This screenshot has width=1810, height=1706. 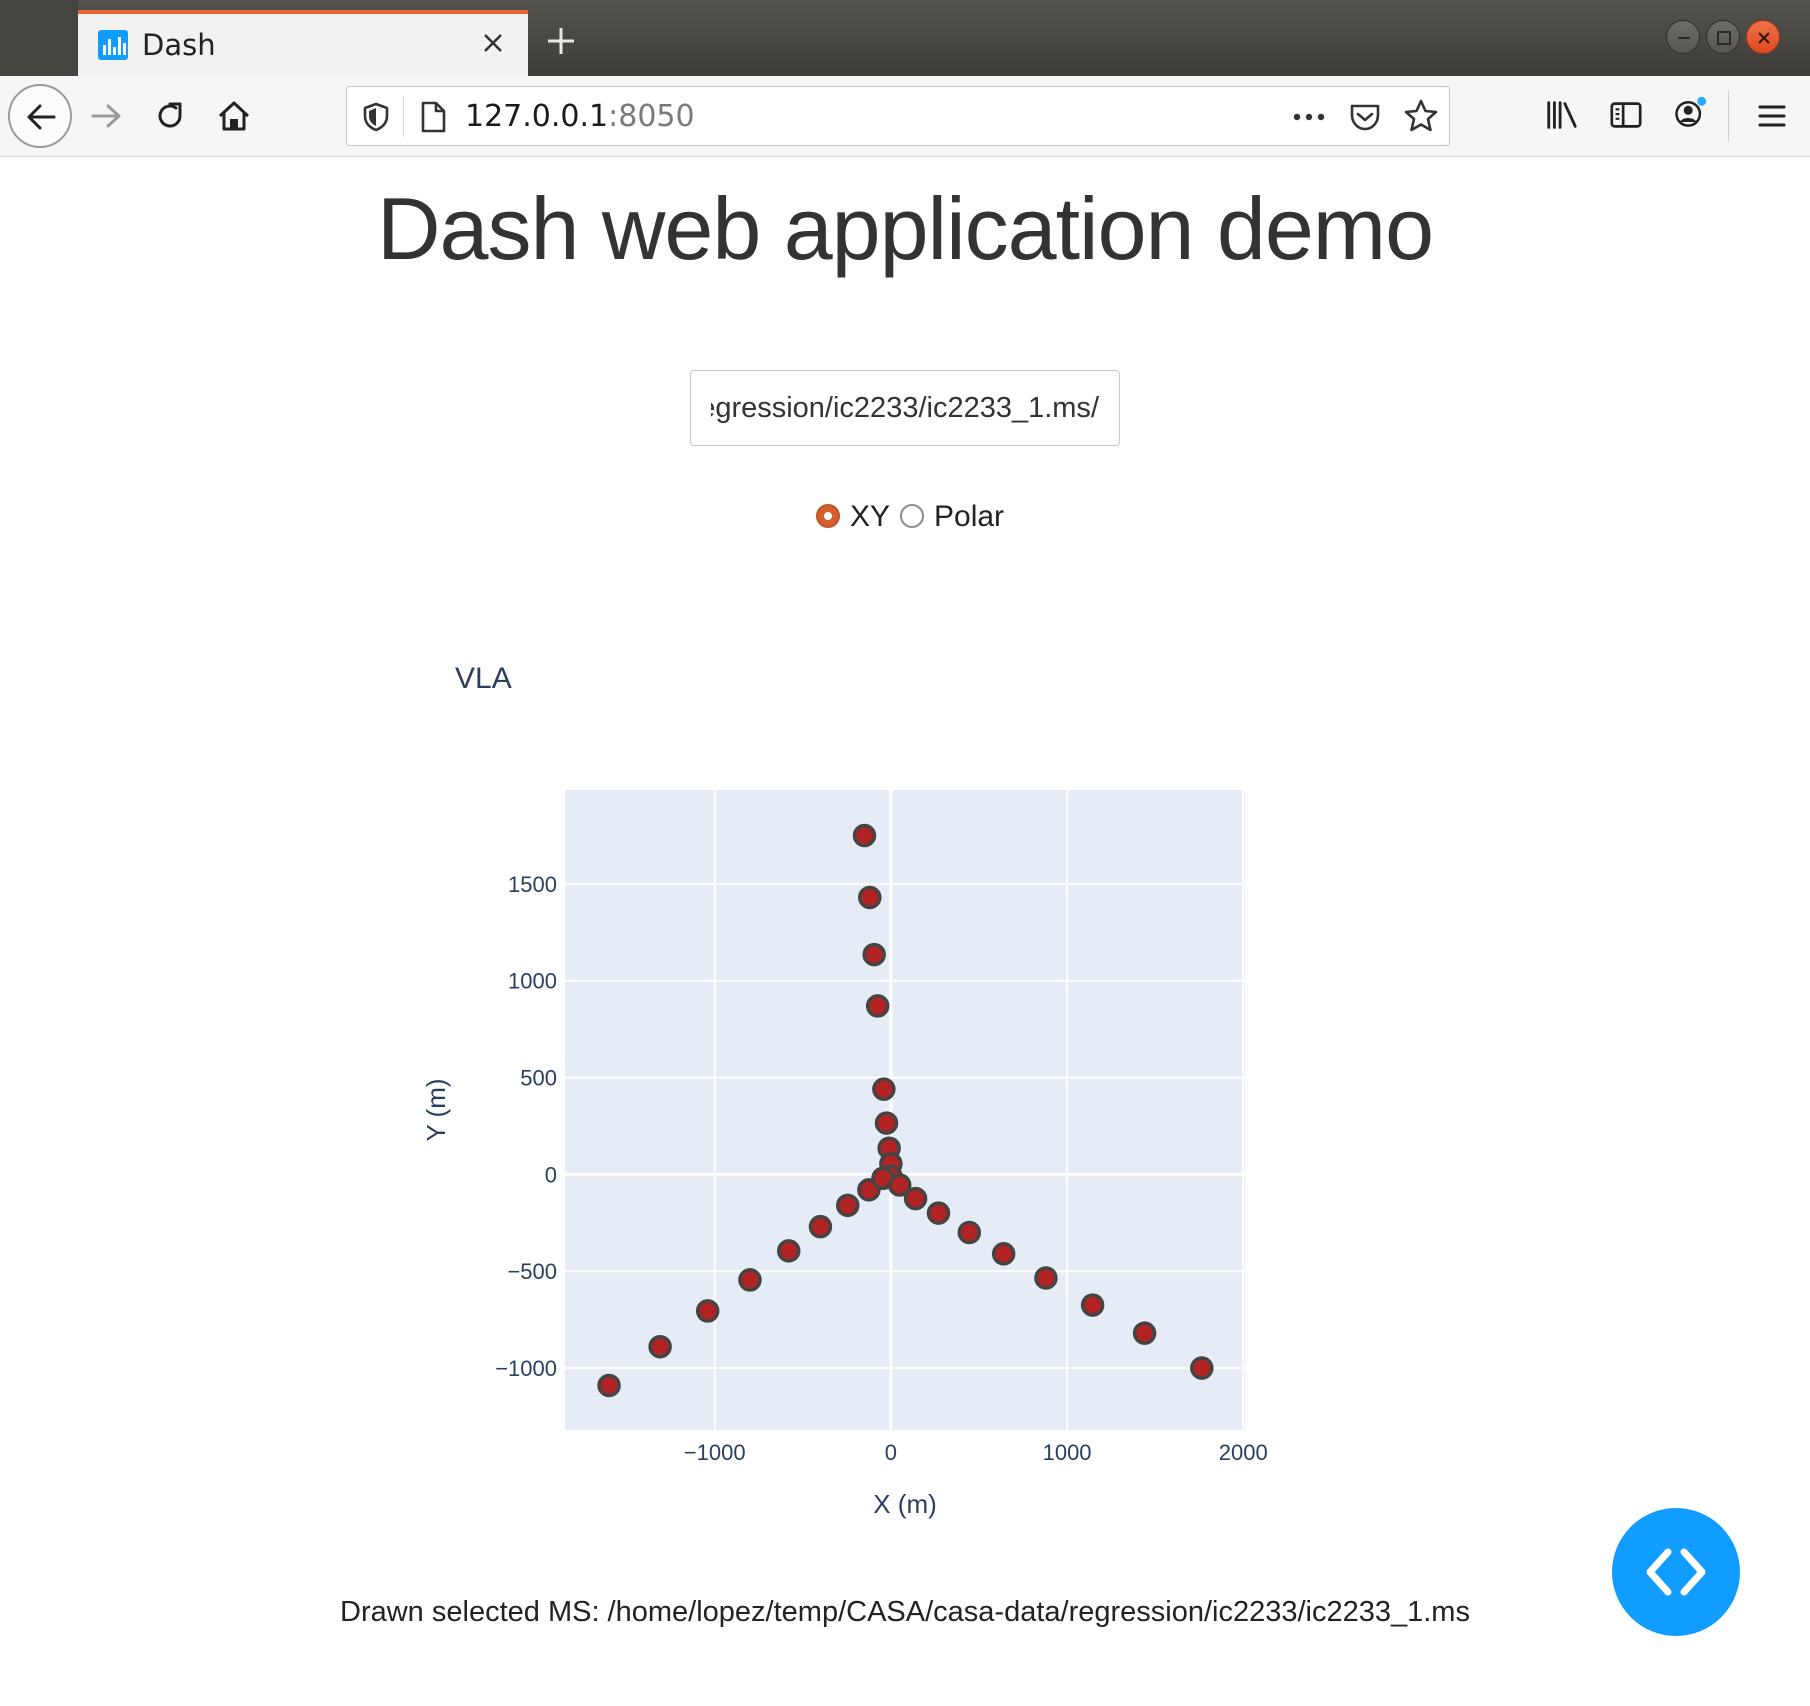 What do you see at coordinates (376, 117) in the screenshot?
I see `tracking-shield-icon` at bounding box center [376, 117].